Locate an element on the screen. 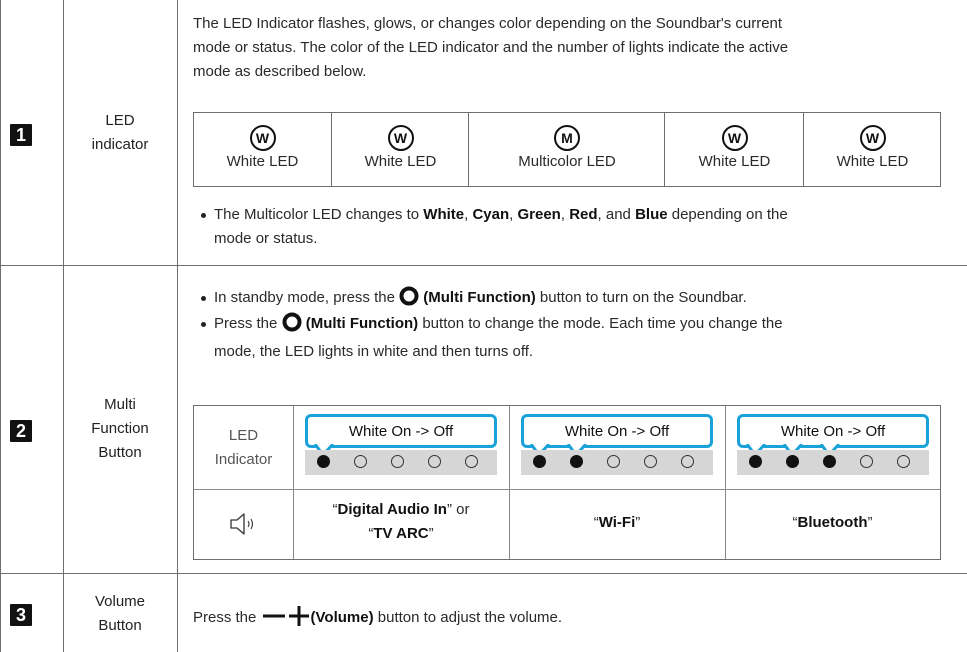  row-label-led: LED indicator is located at coordinates (120, 132).